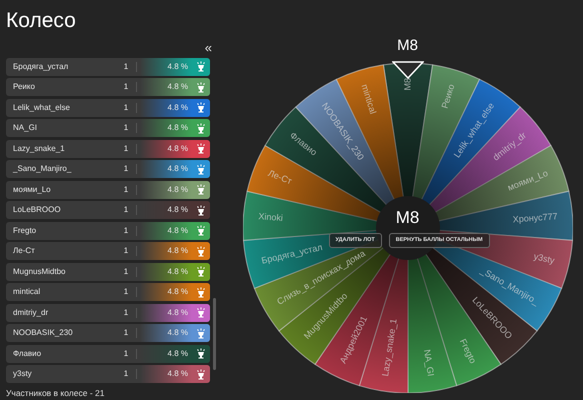  What do you see at coordinates (108, 169) in the screenshot?
I see `participant-row: _Sano_Manjiro_ 1 4.8 %` at bounding box center [108, 169].